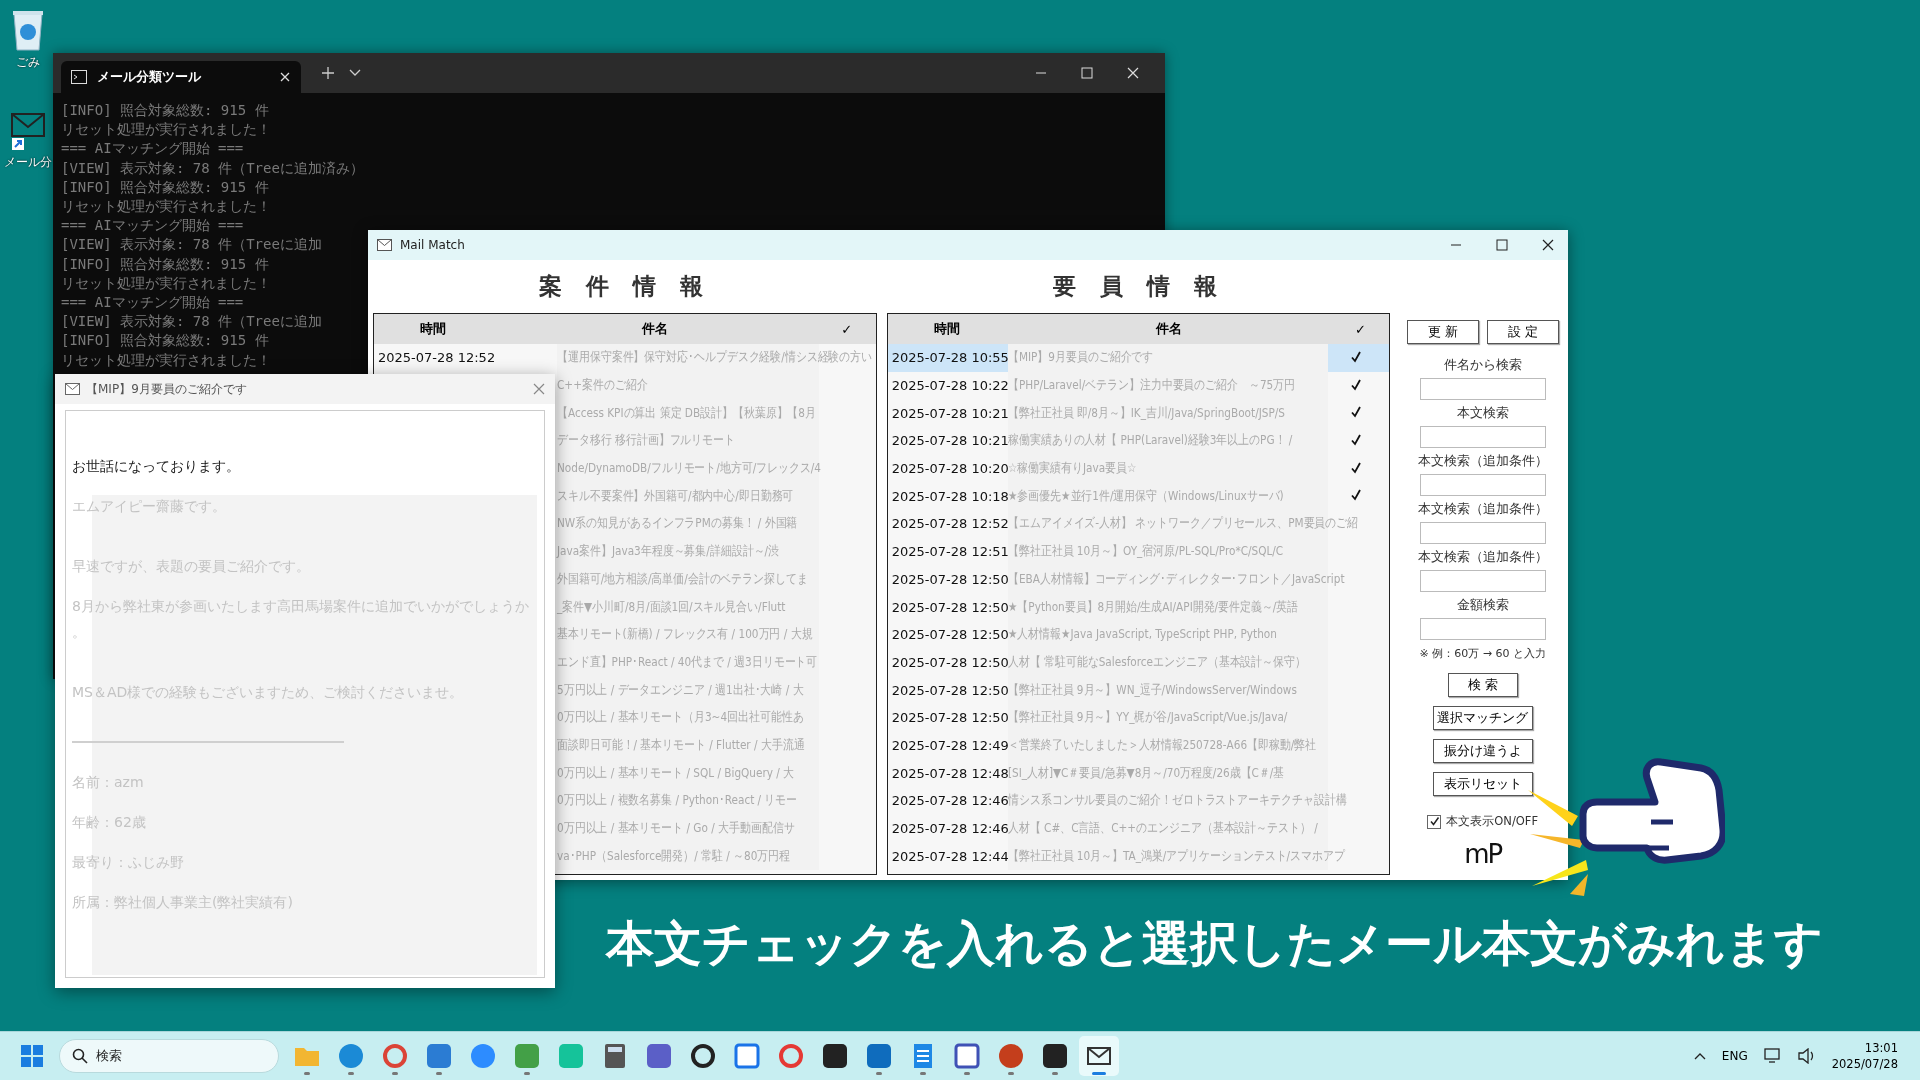  What do you see at coordinates (1772, 1056) in the screenshot?
I see `network-icon` at bounding box center [1772, 1056].